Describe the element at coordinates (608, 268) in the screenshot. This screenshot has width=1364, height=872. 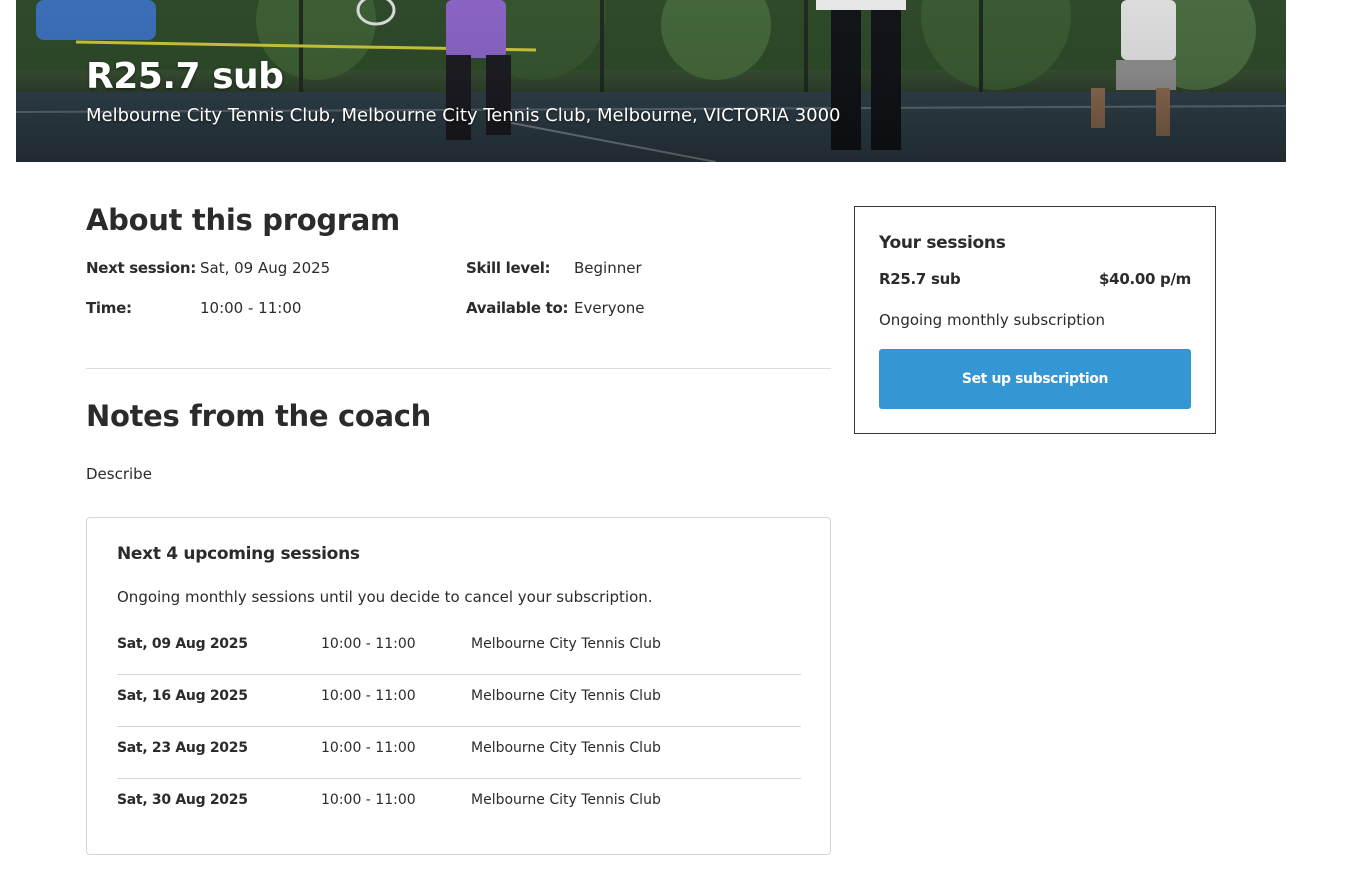
I see `skill-level-value: Beginner` at that location.